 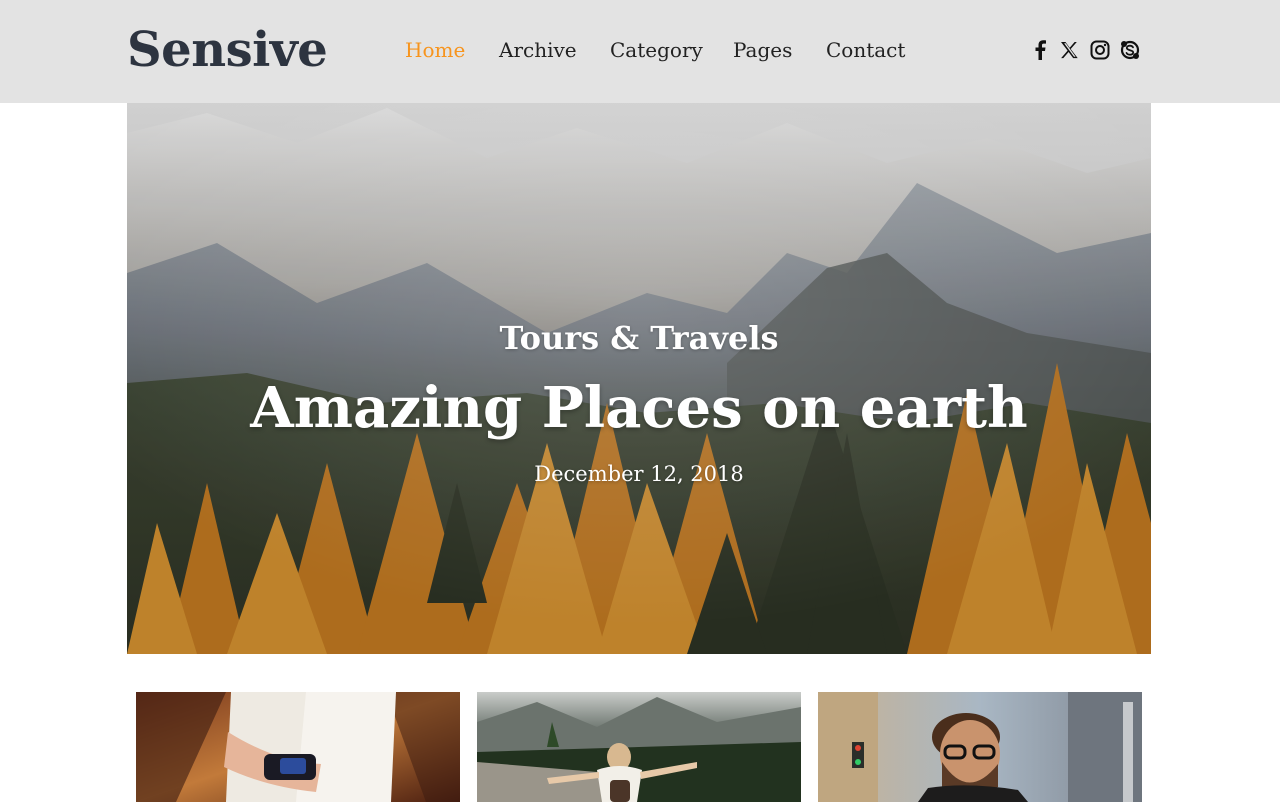 I want to click on instagram-icon, so click(x=1100, y=50).